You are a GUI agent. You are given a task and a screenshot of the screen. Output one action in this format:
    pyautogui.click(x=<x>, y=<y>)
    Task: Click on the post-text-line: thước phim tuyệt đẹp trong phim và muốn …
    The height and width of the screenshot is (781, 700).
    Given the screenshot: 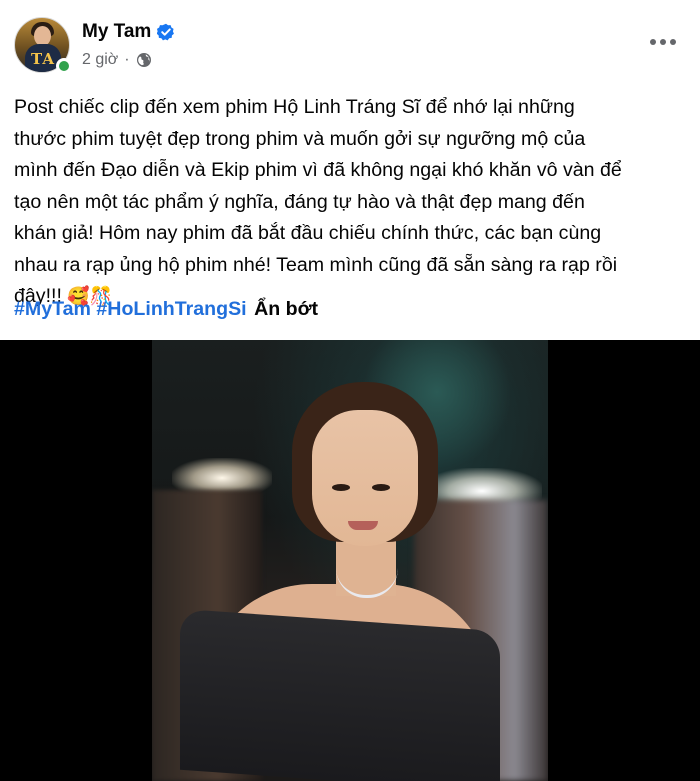 What is the action you would take?
    pyautogui.click(x=300, y=138)
    